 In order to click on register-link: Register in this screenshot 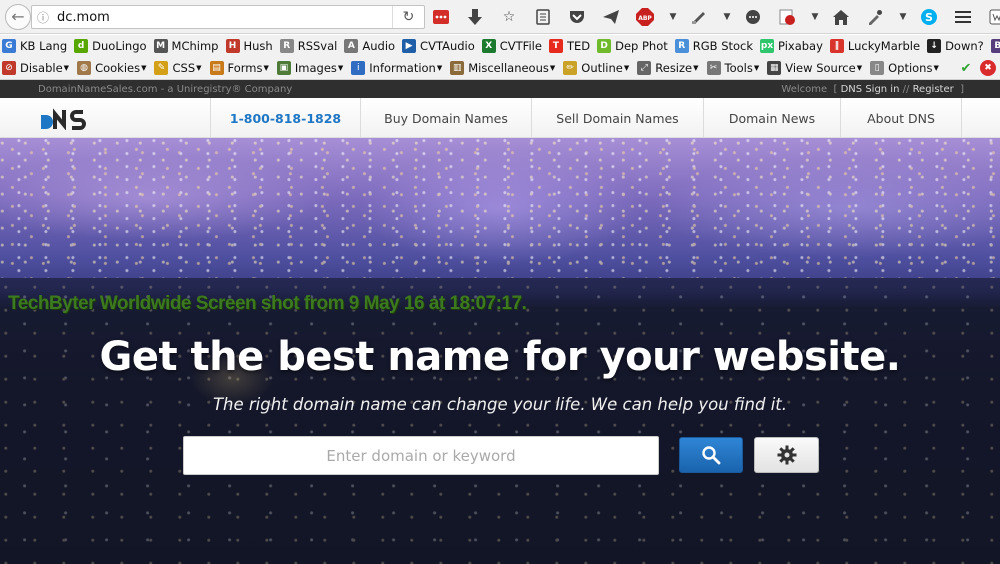, I will do `click(933, 89)`.